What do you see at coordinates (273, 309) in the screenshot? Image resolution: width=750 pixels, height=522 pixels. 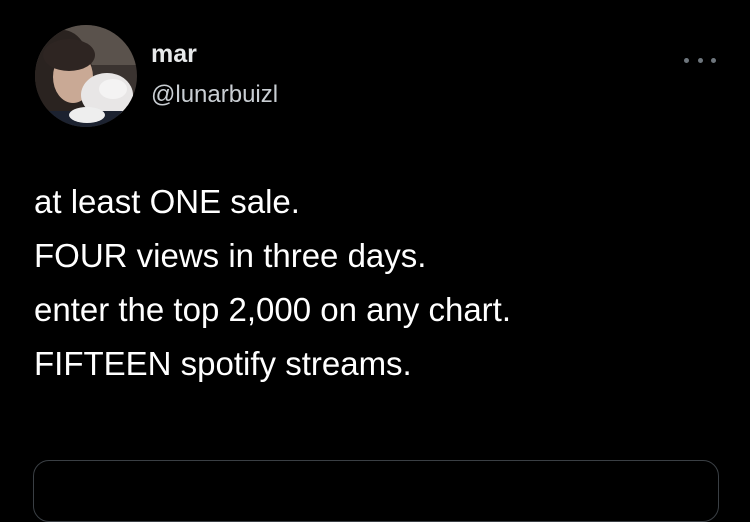 I see `tweet-line: enter the top 2,000 on any chart.` at bounding box center [273, 309].